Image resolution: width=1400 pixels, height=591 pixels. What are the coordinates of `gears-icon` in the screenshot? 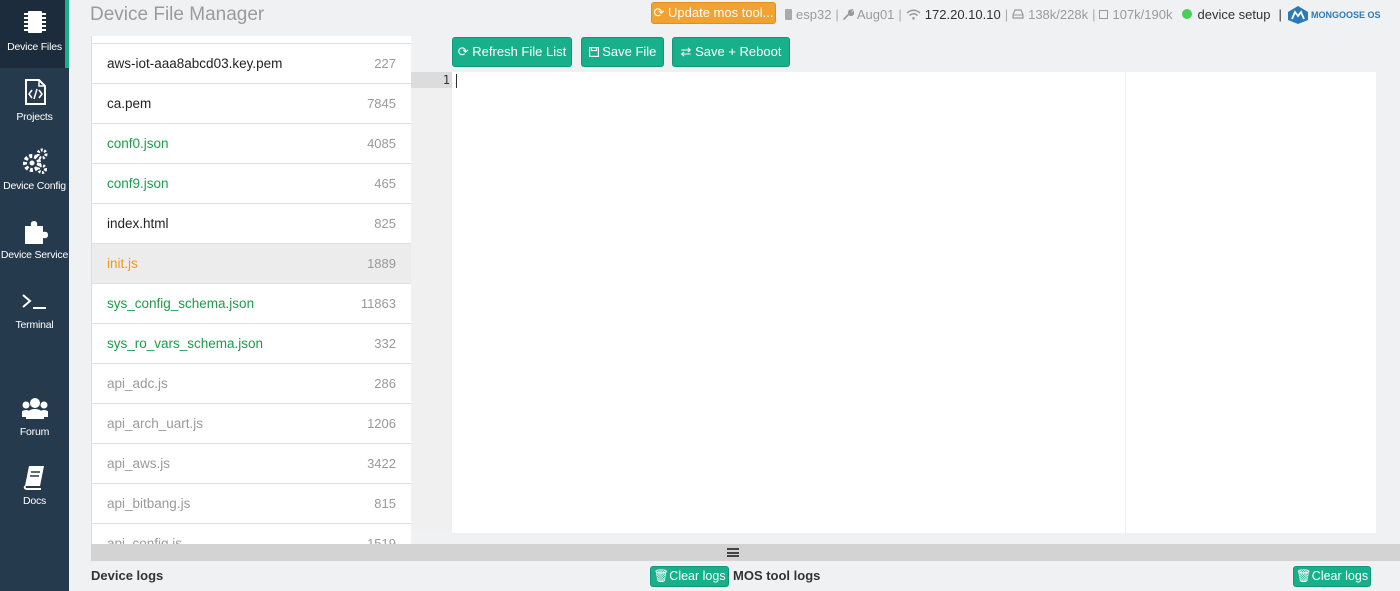 It's located at (35, 161).